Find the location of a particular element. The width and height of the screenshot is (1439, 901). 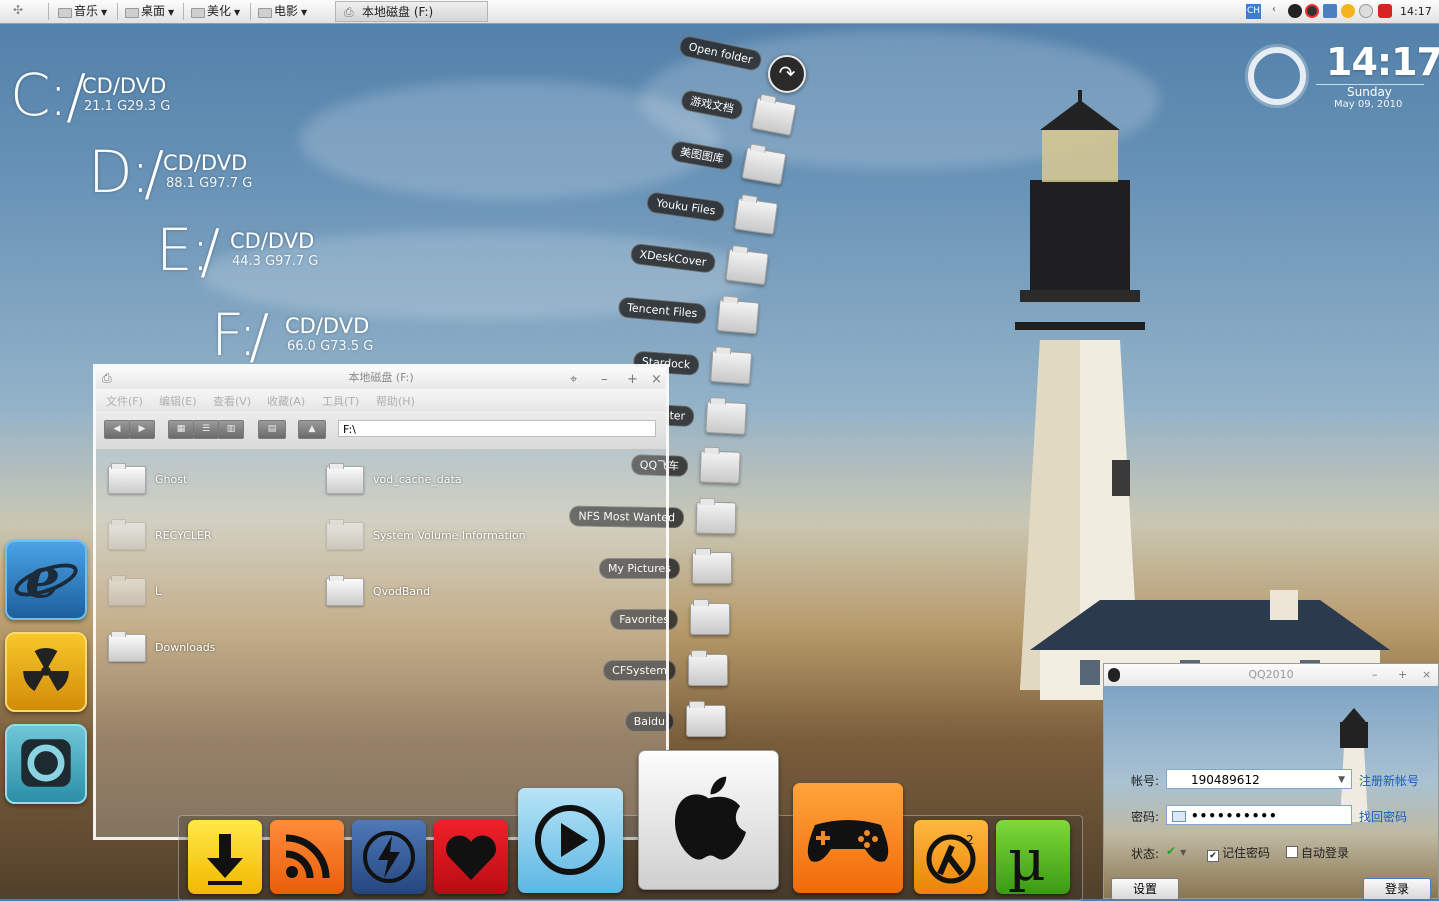

account-field: 190489612 ▼ is located at coordinates (1259, 779).